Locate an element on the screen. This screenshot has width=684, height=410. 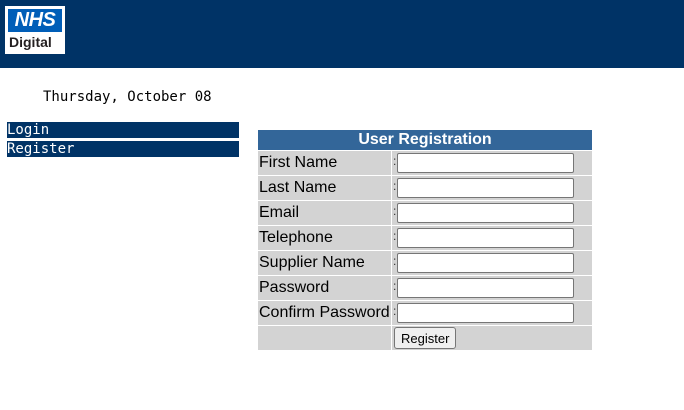
current-date: Thursday, October 08 is located at coordinates (127, 97).